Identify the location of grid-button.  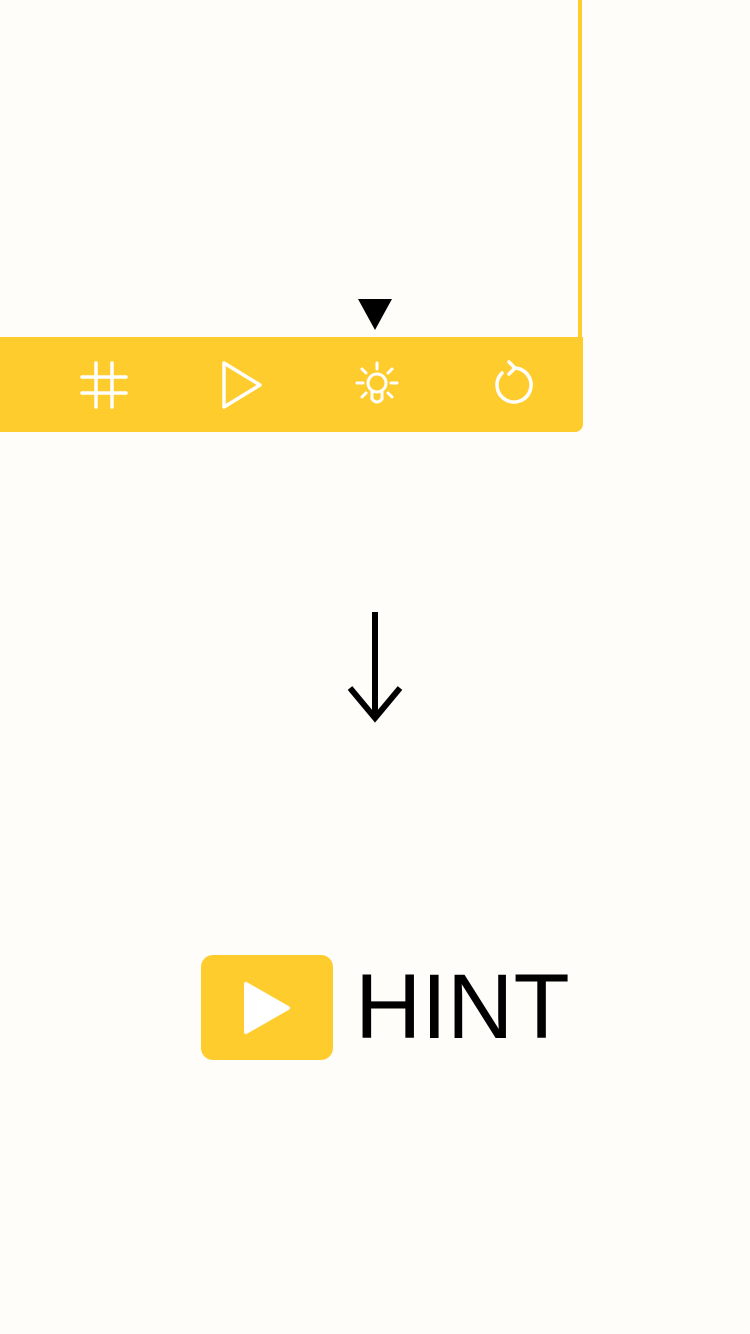
(104, 385).